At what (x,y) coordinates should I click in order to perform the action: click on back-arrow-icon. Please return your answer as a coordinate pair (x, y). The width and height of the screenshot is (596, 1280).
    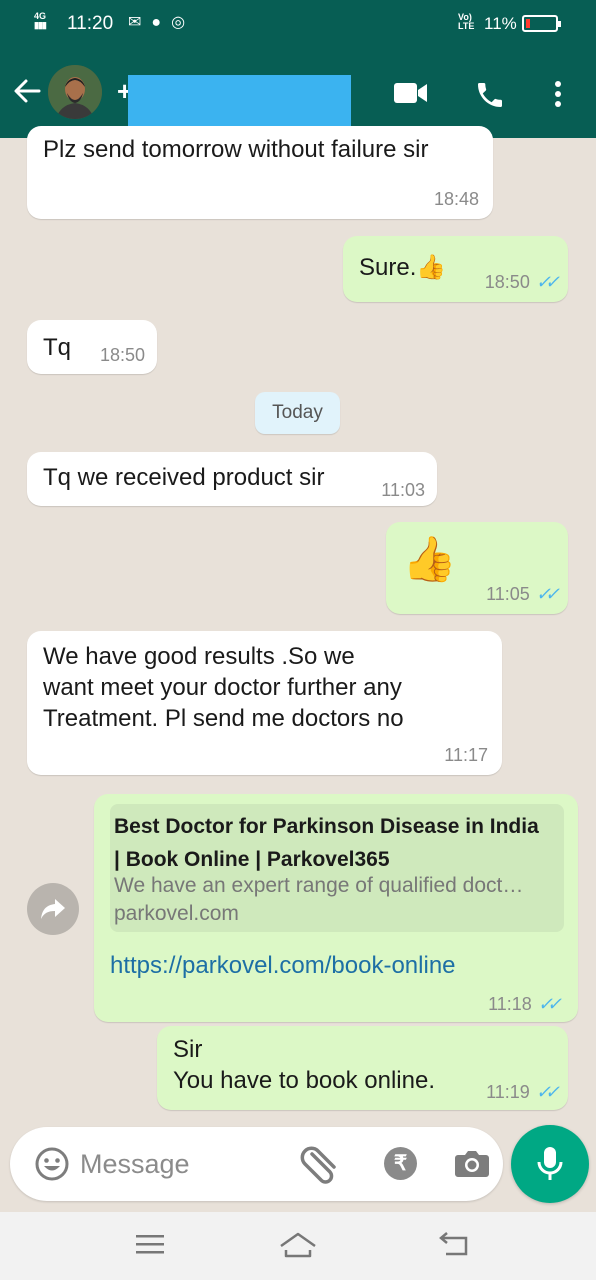
    Looking at the image, I should click on (27, 91).